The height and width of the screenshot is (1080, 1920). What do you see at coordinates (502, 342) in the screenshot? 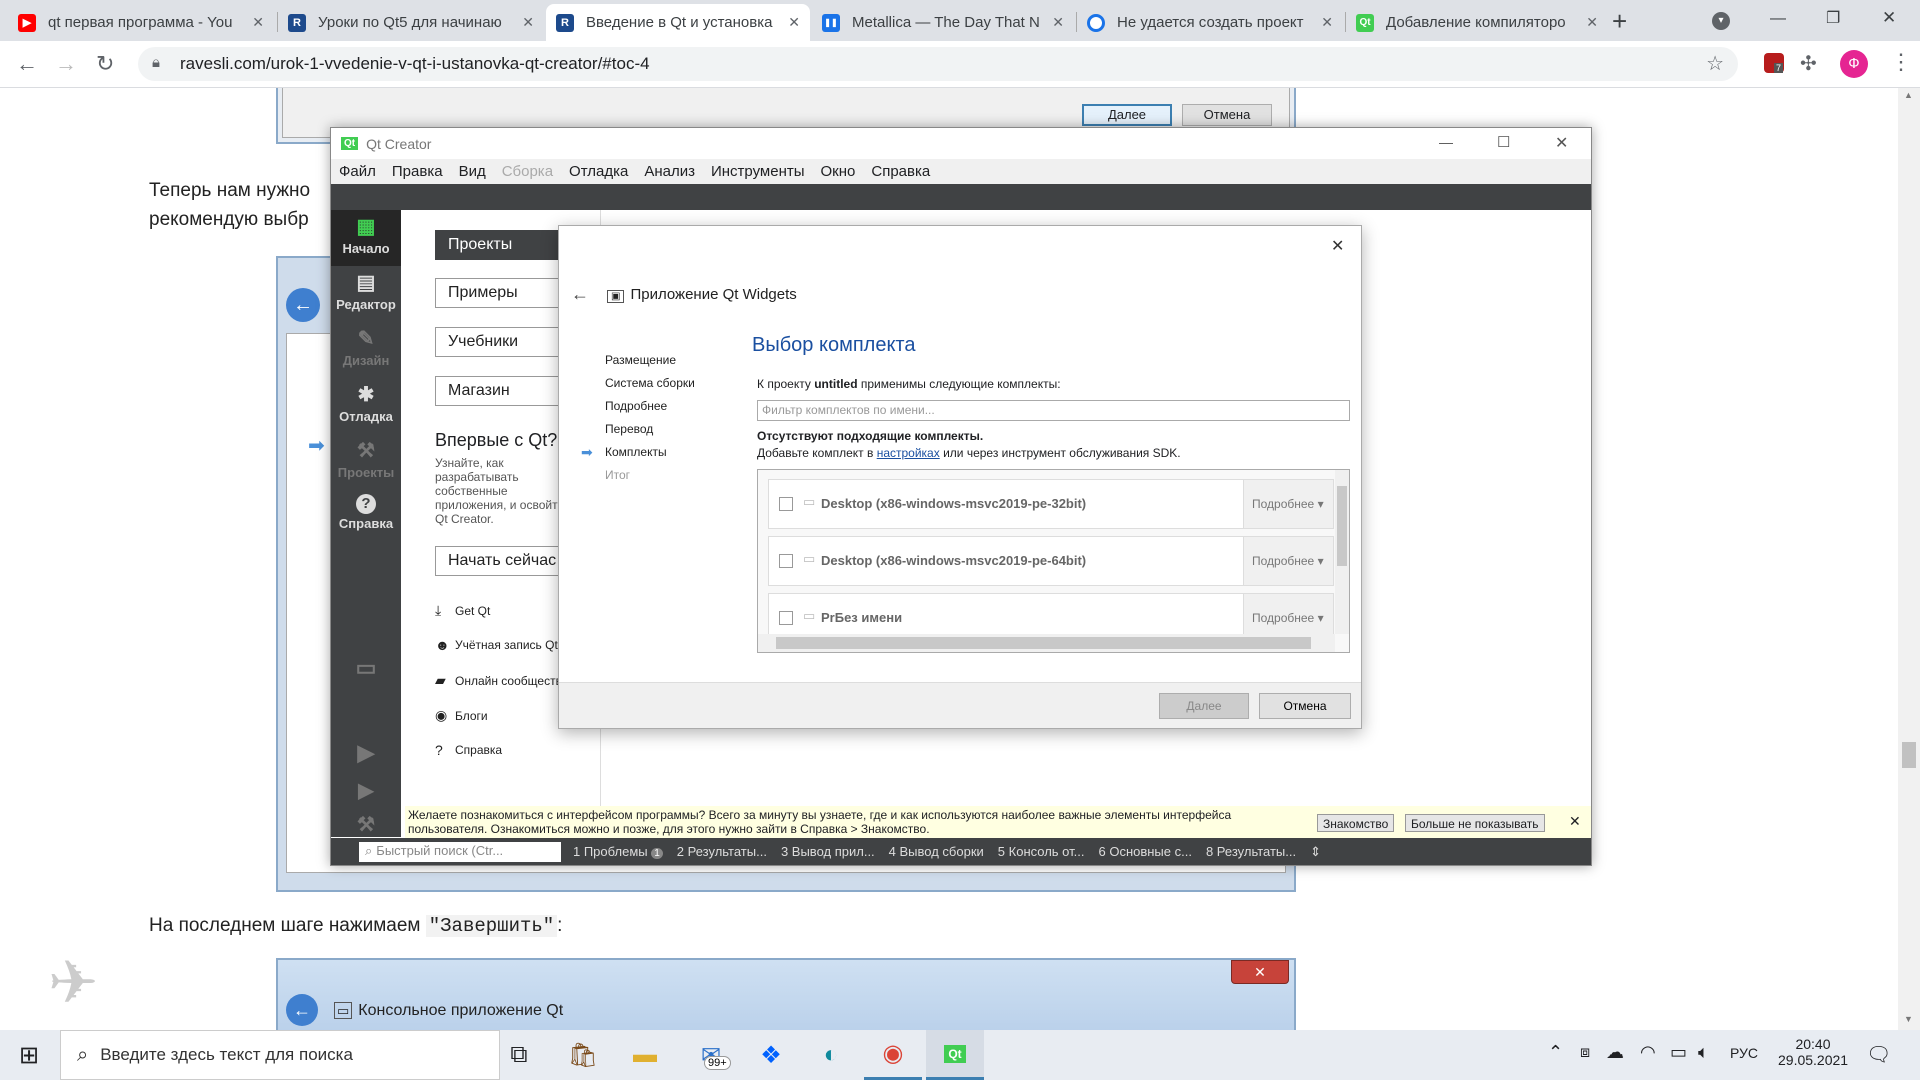
I see `welcome-tutorials-button: Учебники` at bounding box center [502, 342].